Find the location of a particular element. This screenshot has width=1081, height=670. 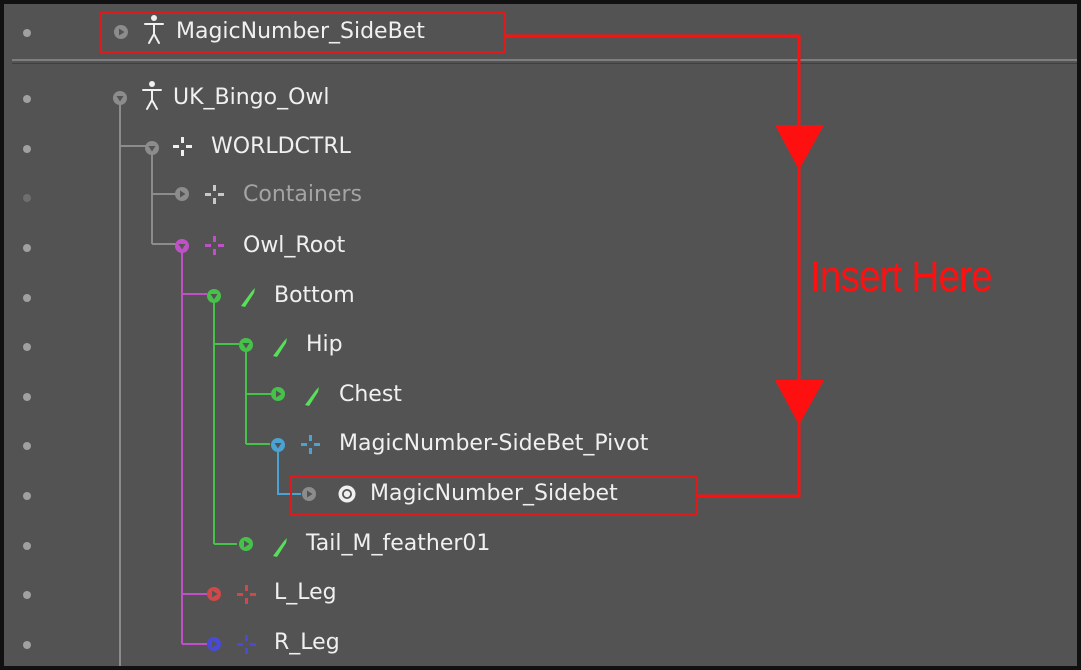

insert-here-annotation: Insert Here is located at coordinates (901, 276).